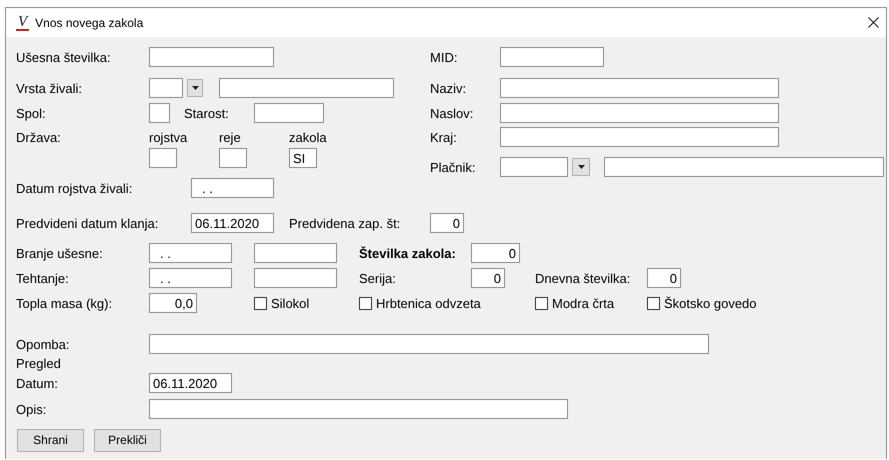 This screenshot has height=460, width=889. I want to click on field-label: Država:, so click(39, 137).